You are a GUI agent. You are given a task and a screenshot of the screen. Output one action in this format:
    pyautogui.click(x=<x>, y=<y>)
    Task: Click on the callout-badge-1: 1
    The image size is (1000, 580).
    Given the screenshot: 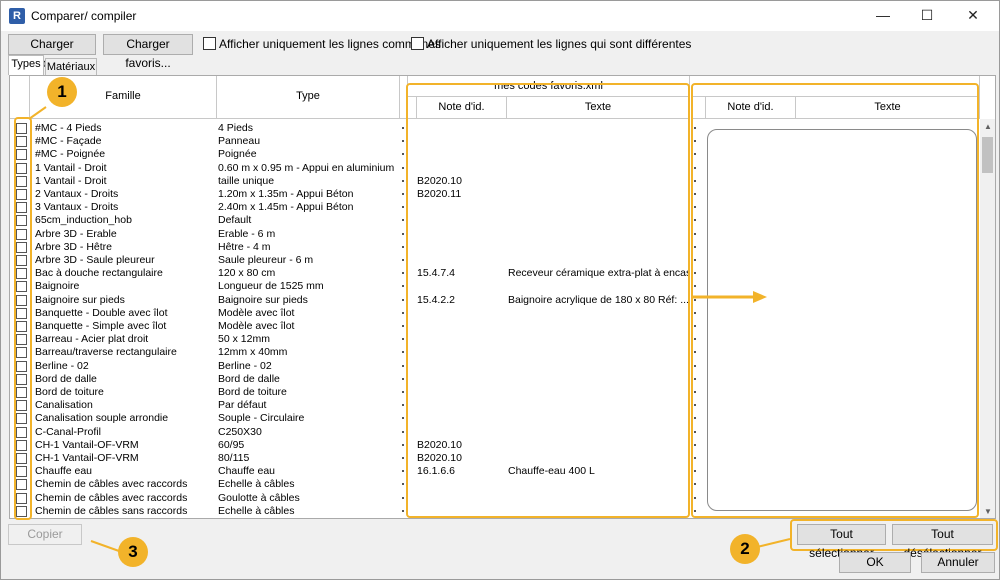 What is the action you would take?
    pyautogui.click(x=62, y=92)
    